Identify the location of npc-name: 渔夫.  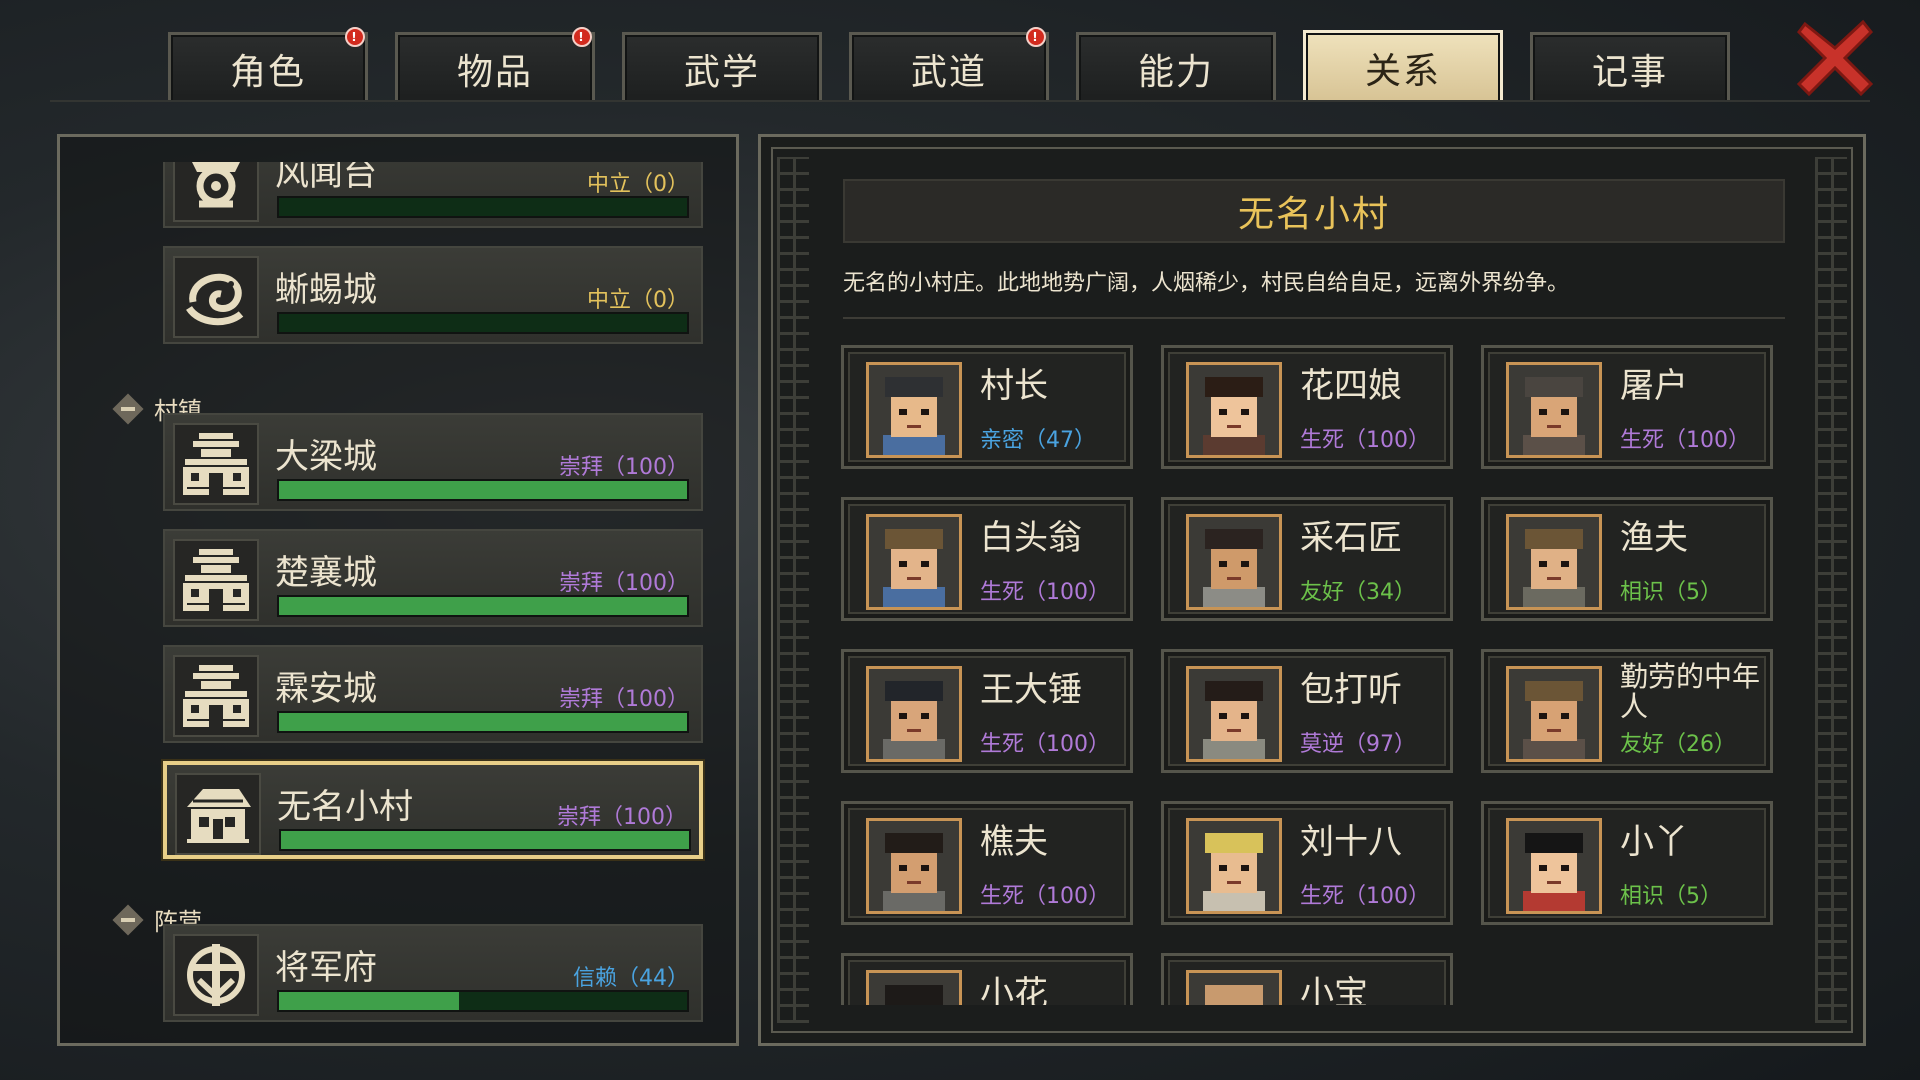
(1654, 538).